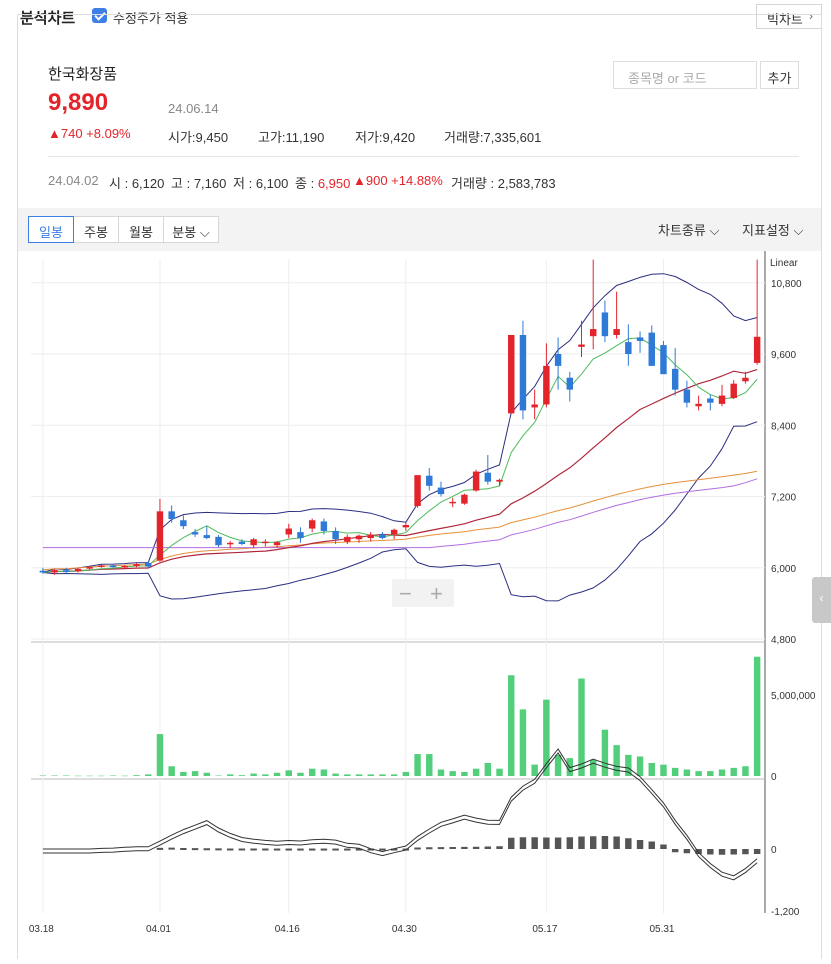  Describe the element at coordinates (51, 229) in the screenshot. I see `tab-daily: 일봉` at that location.